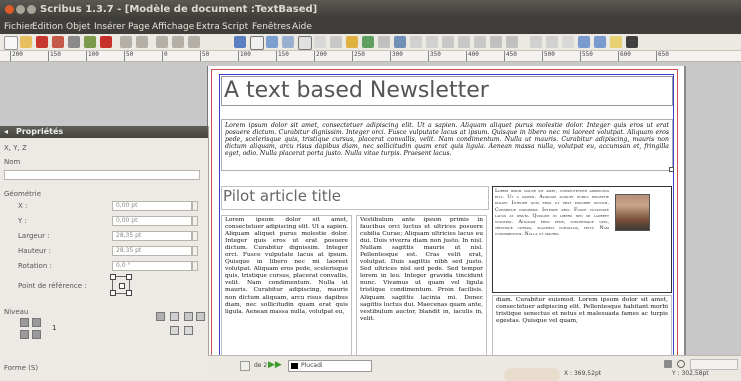  Describe the element at coordinates (18, 27) in the screenshot. I see `menu-fichier: Fichier` at that location.